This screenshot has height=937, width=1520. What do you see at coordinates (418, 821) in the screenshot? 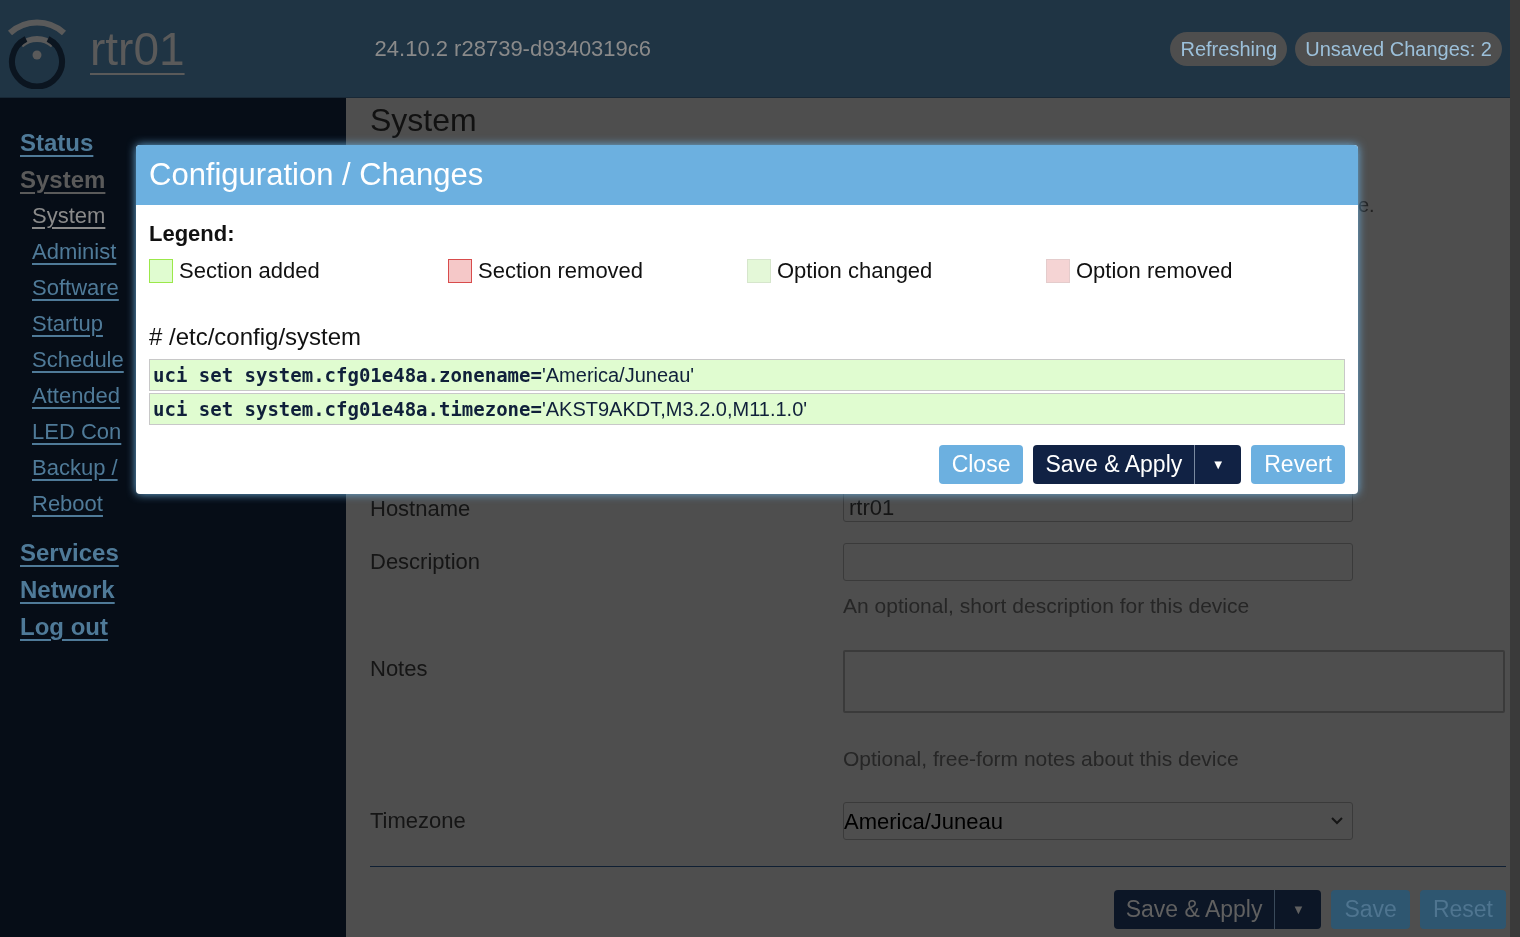
I see `field-label: Timezone` at bounding box center [418, 821].